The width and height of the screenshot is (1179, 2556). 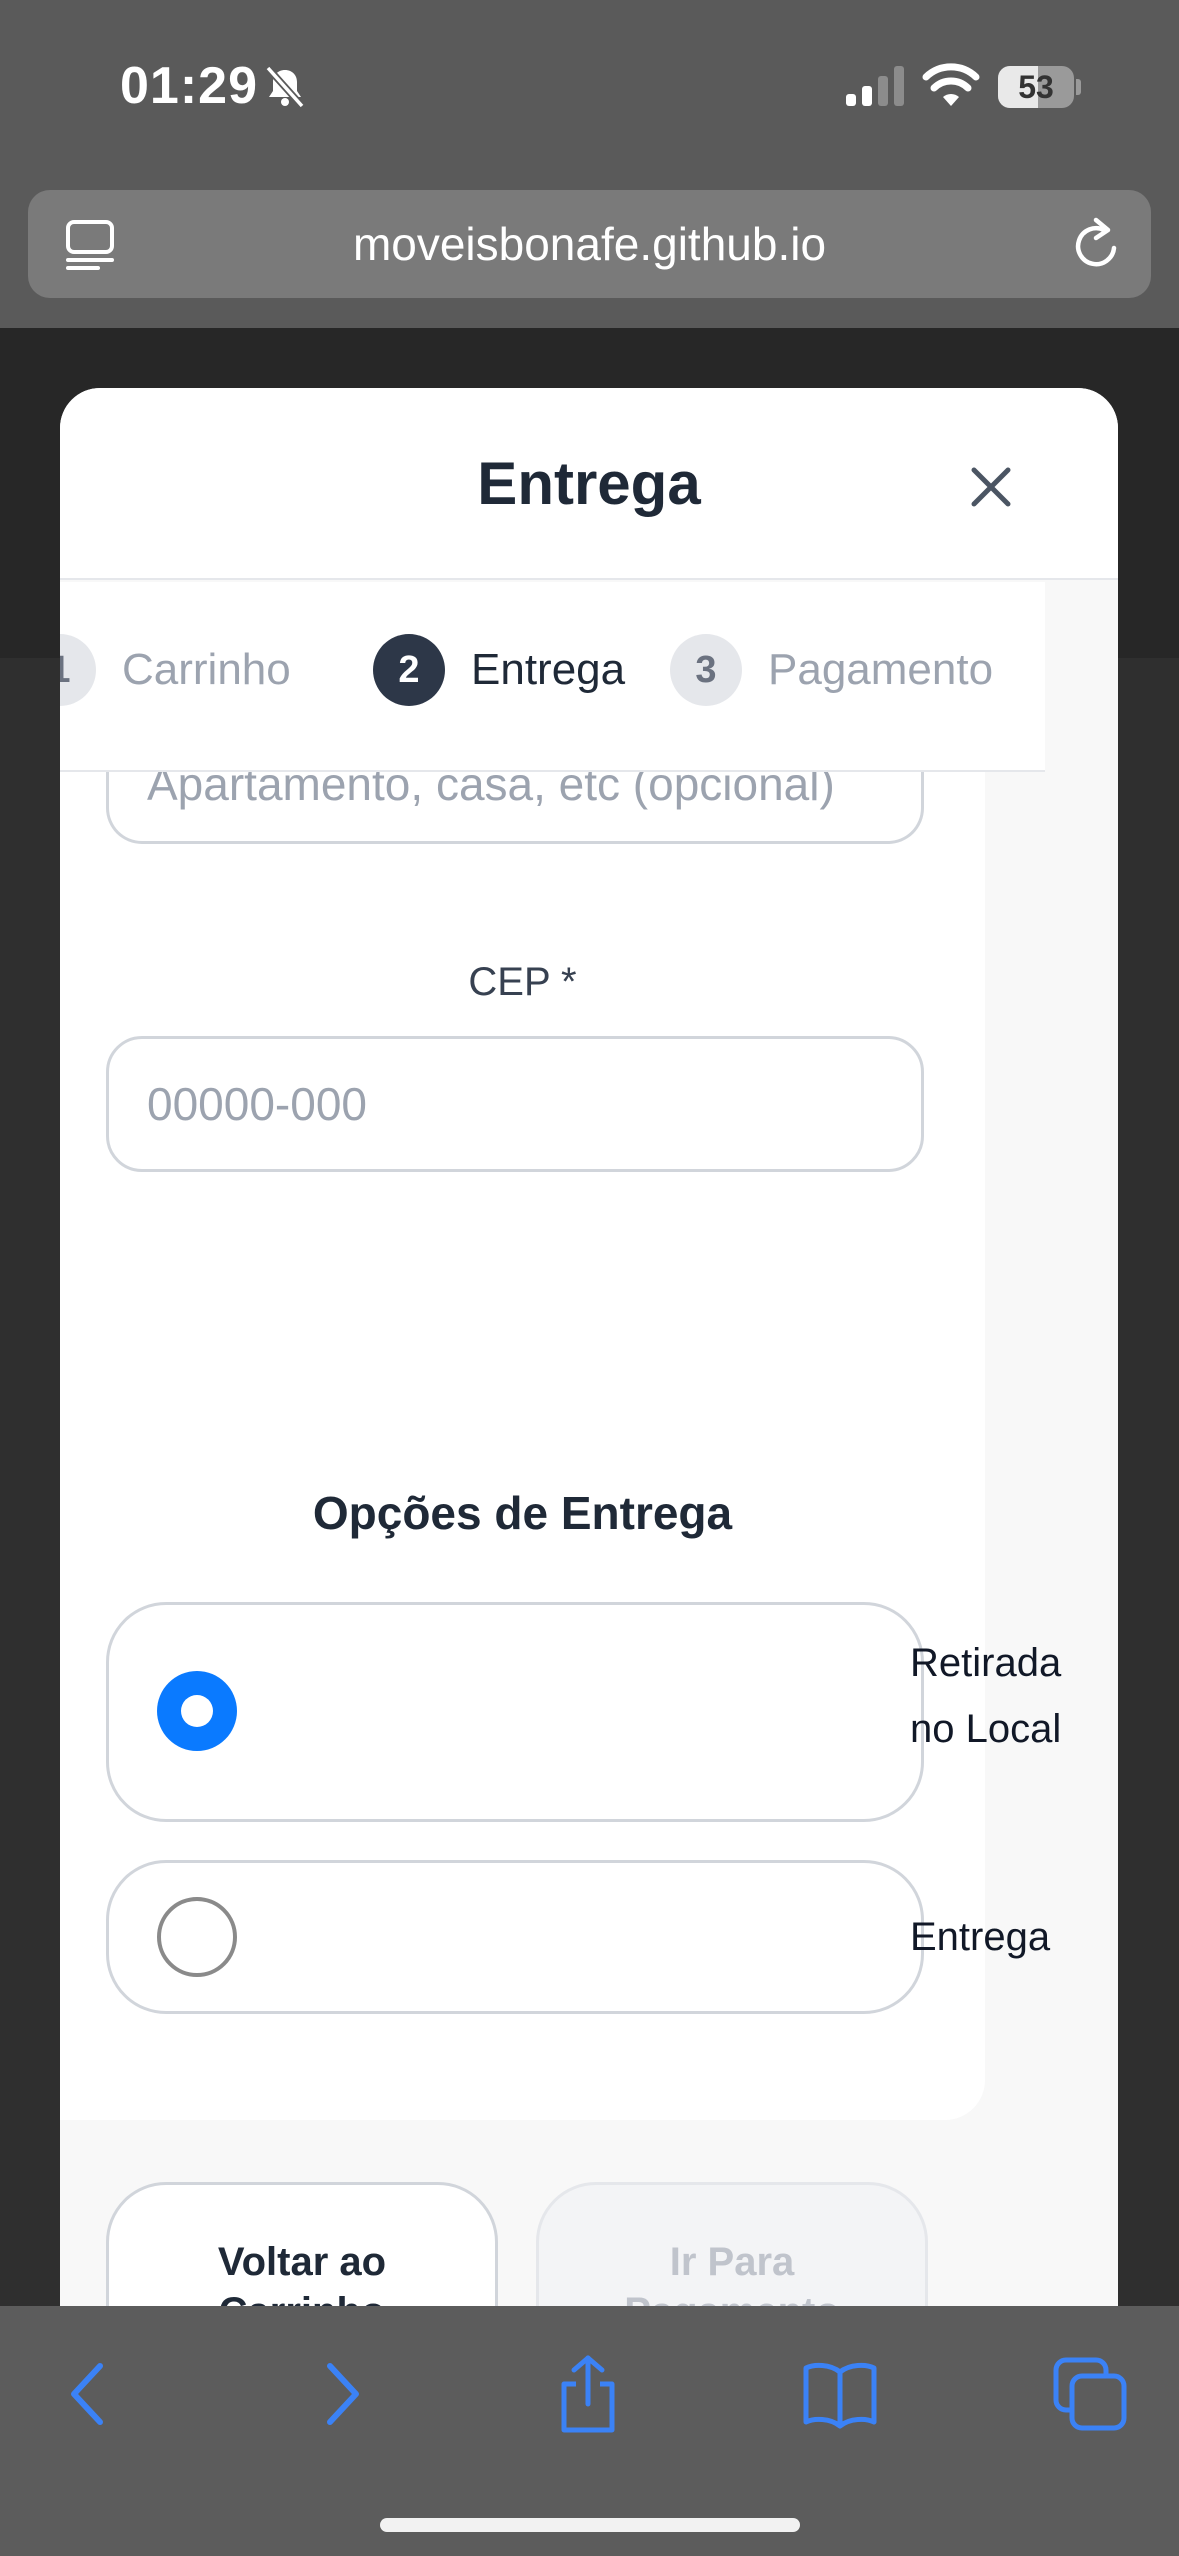 What do you see at coordinates (589, 164) in the screenshot?
I see `browser-chrome: 01:29 53 moveisbonafe.github.io` at bounding box center [589, 164].